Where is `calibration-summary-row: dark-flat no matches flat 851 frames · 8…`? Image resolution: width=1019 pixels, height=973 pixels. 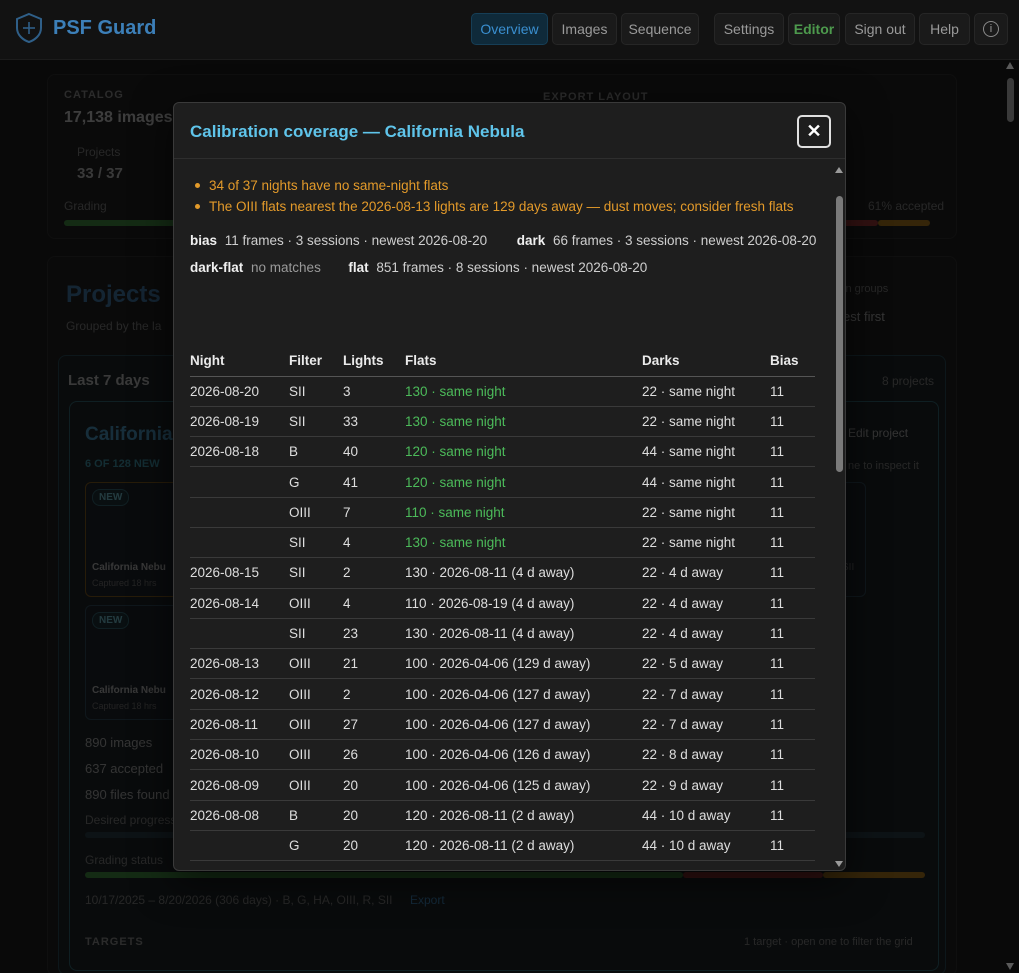 calibration-summary-row: dark-flat no matches flat 851 frames · 8… is located at coordinates (418, 267).